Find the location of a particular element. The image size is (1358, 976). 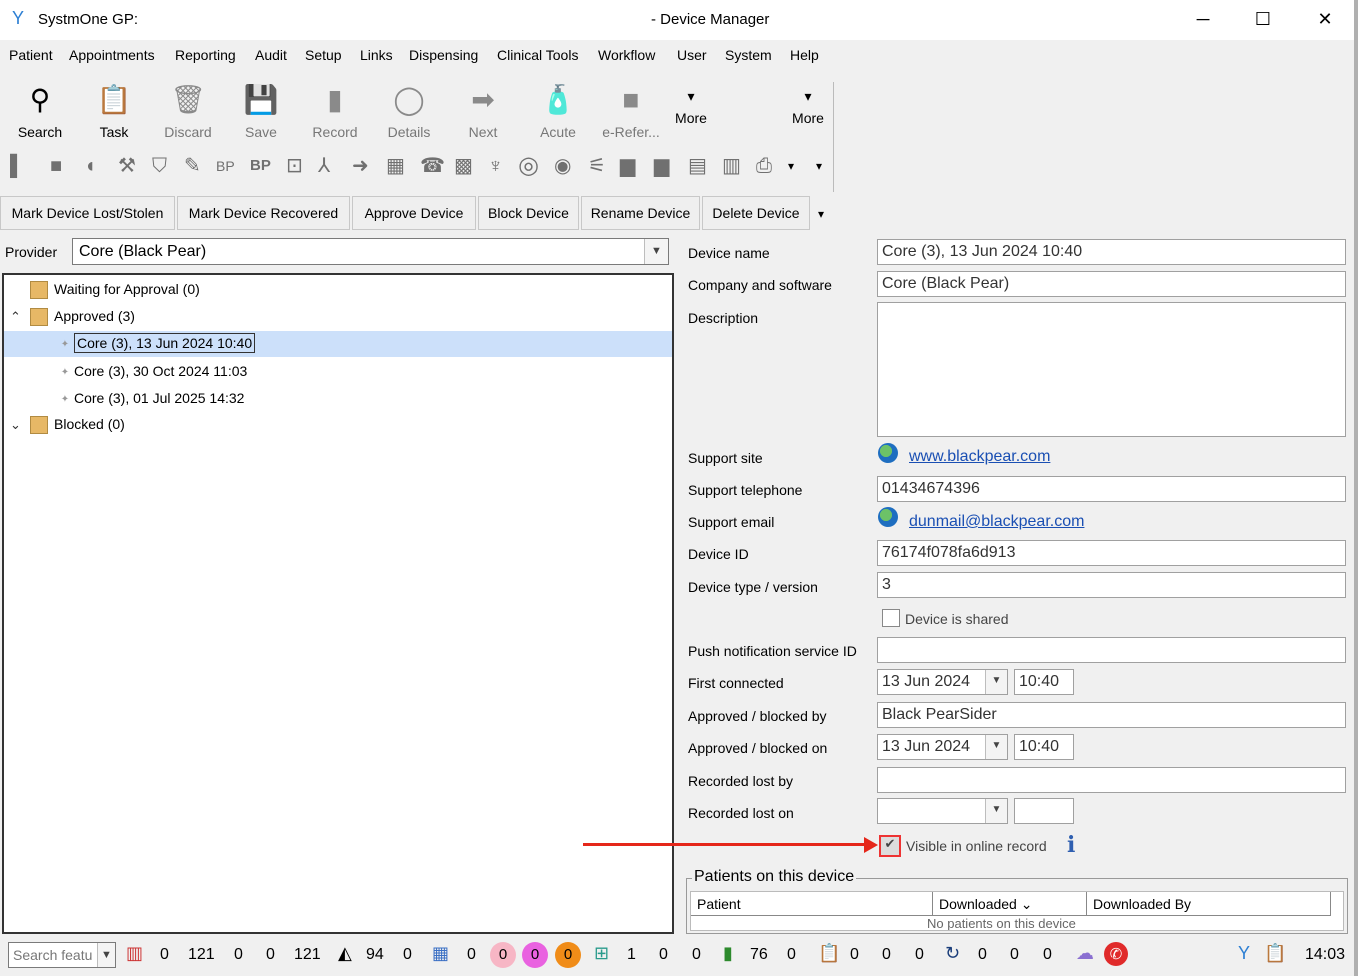

info-icon: i is located at coordinates (1071, 845).